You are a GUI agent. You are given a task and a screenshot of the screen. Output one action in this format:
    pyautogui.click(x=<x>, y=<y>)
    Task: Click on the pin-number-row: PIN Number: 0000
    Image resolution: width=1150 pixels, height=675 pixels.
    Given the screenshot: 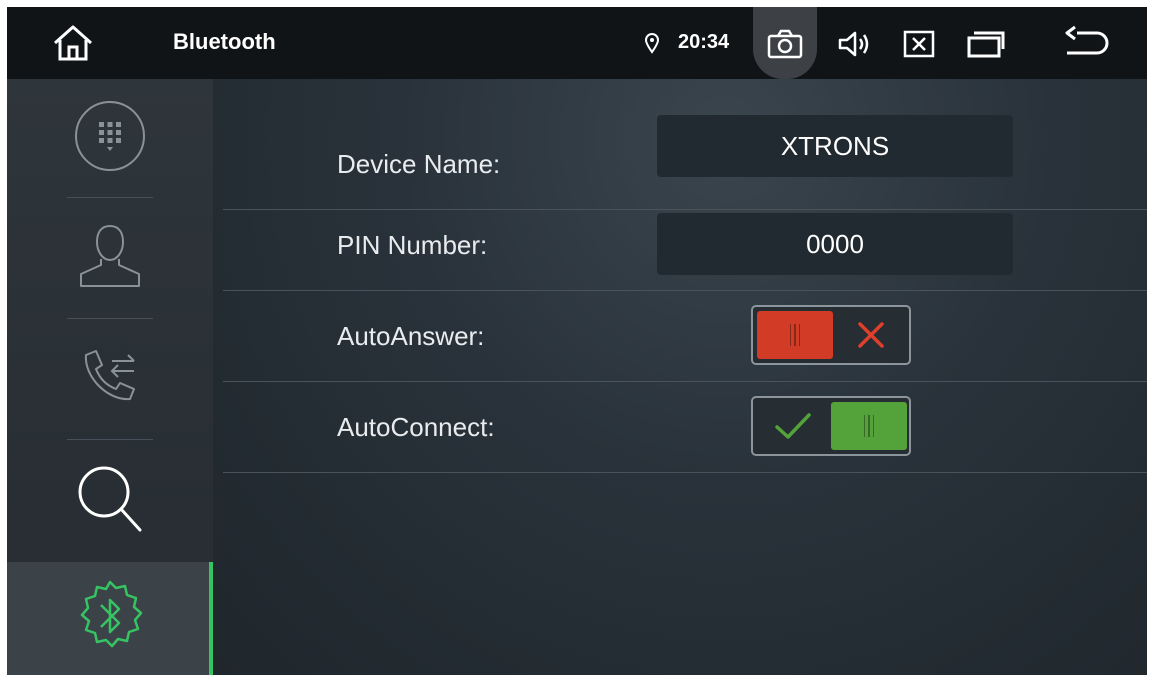 What is the action you would take?
    pyautogui.click(x=685, y=245)
    